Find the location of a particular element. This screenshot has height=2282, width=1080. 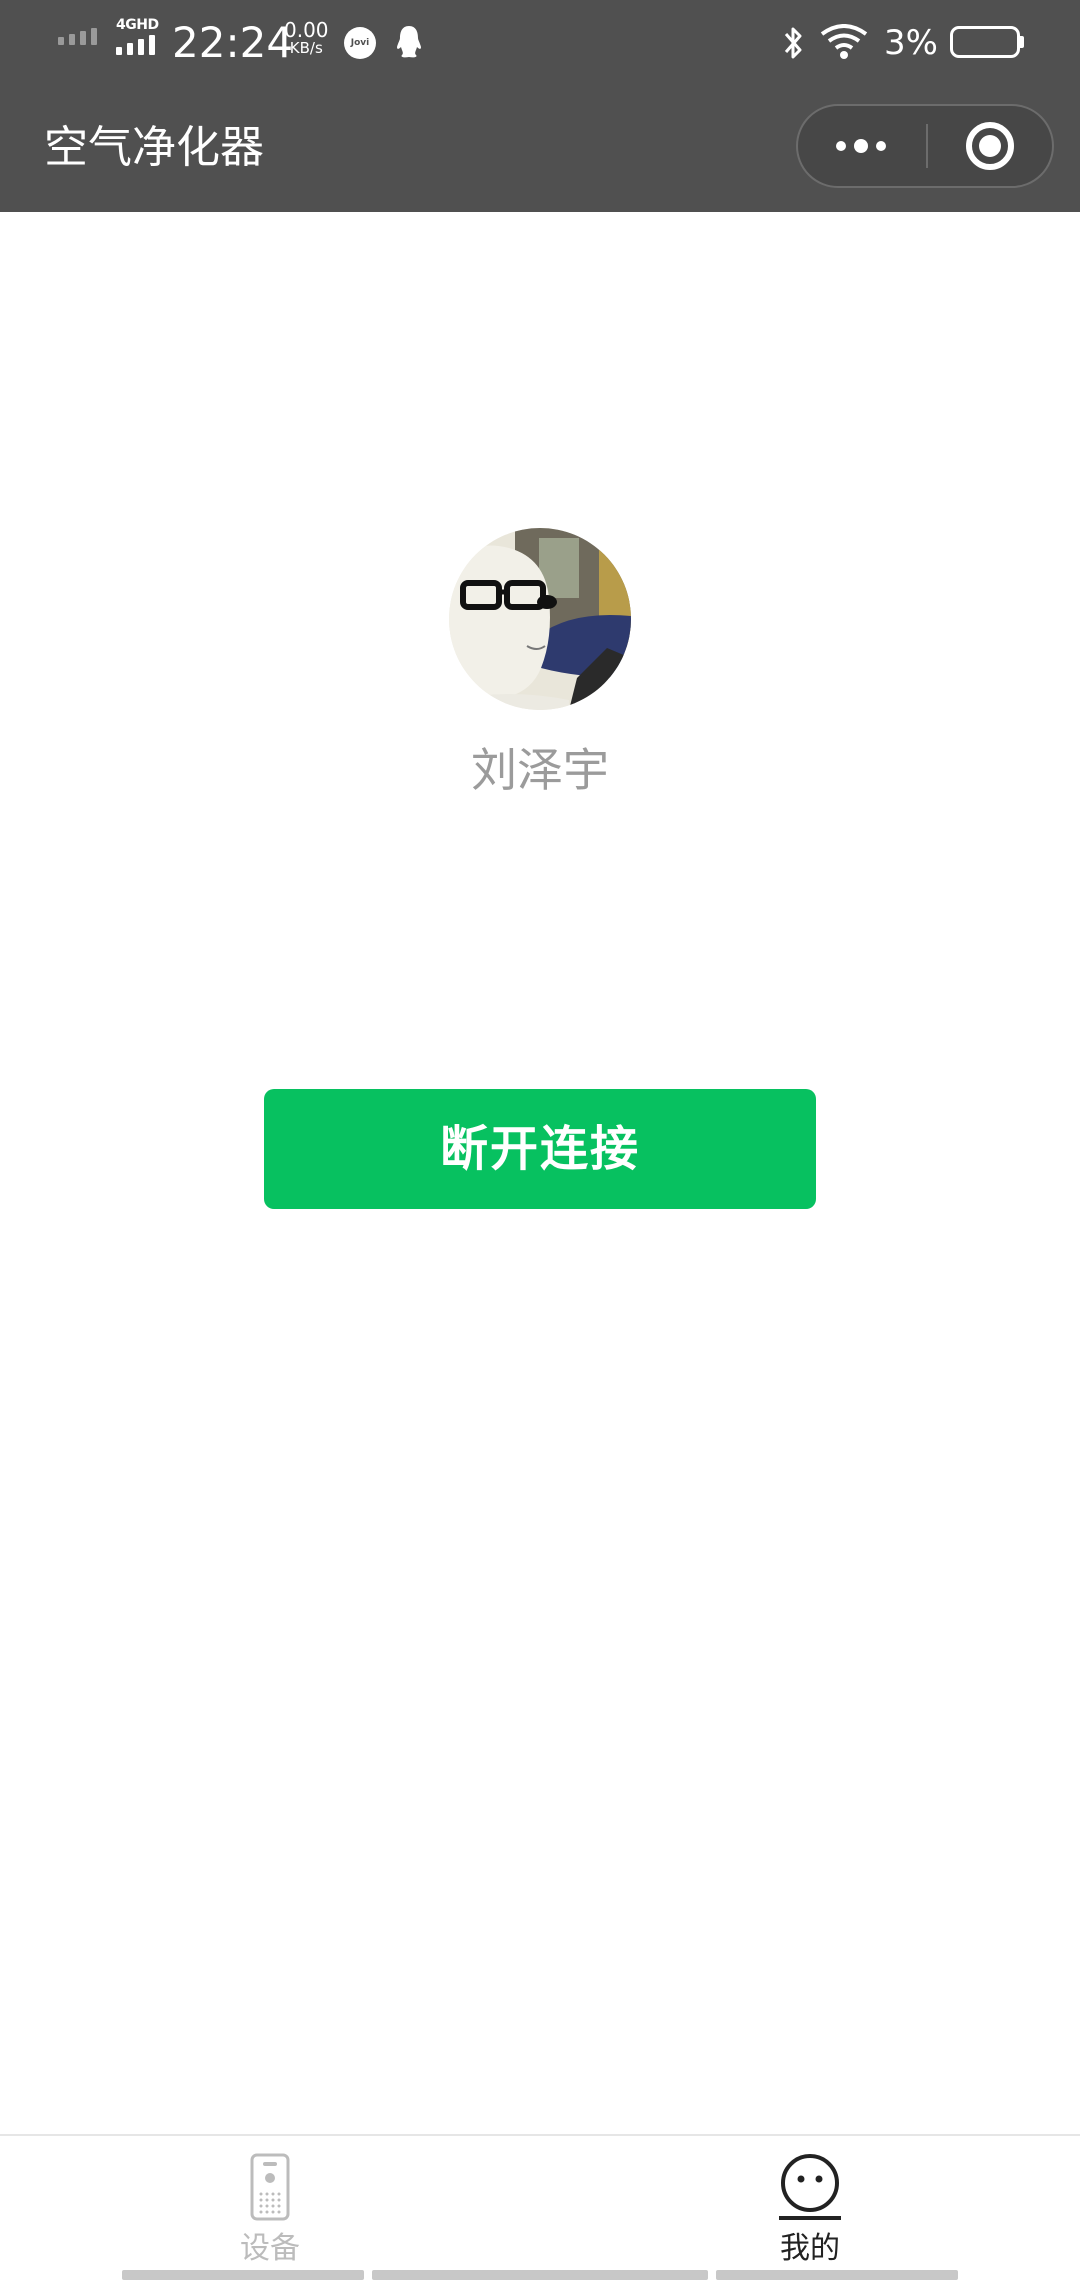

target-dot-icon is located at coordinates (990, 146).